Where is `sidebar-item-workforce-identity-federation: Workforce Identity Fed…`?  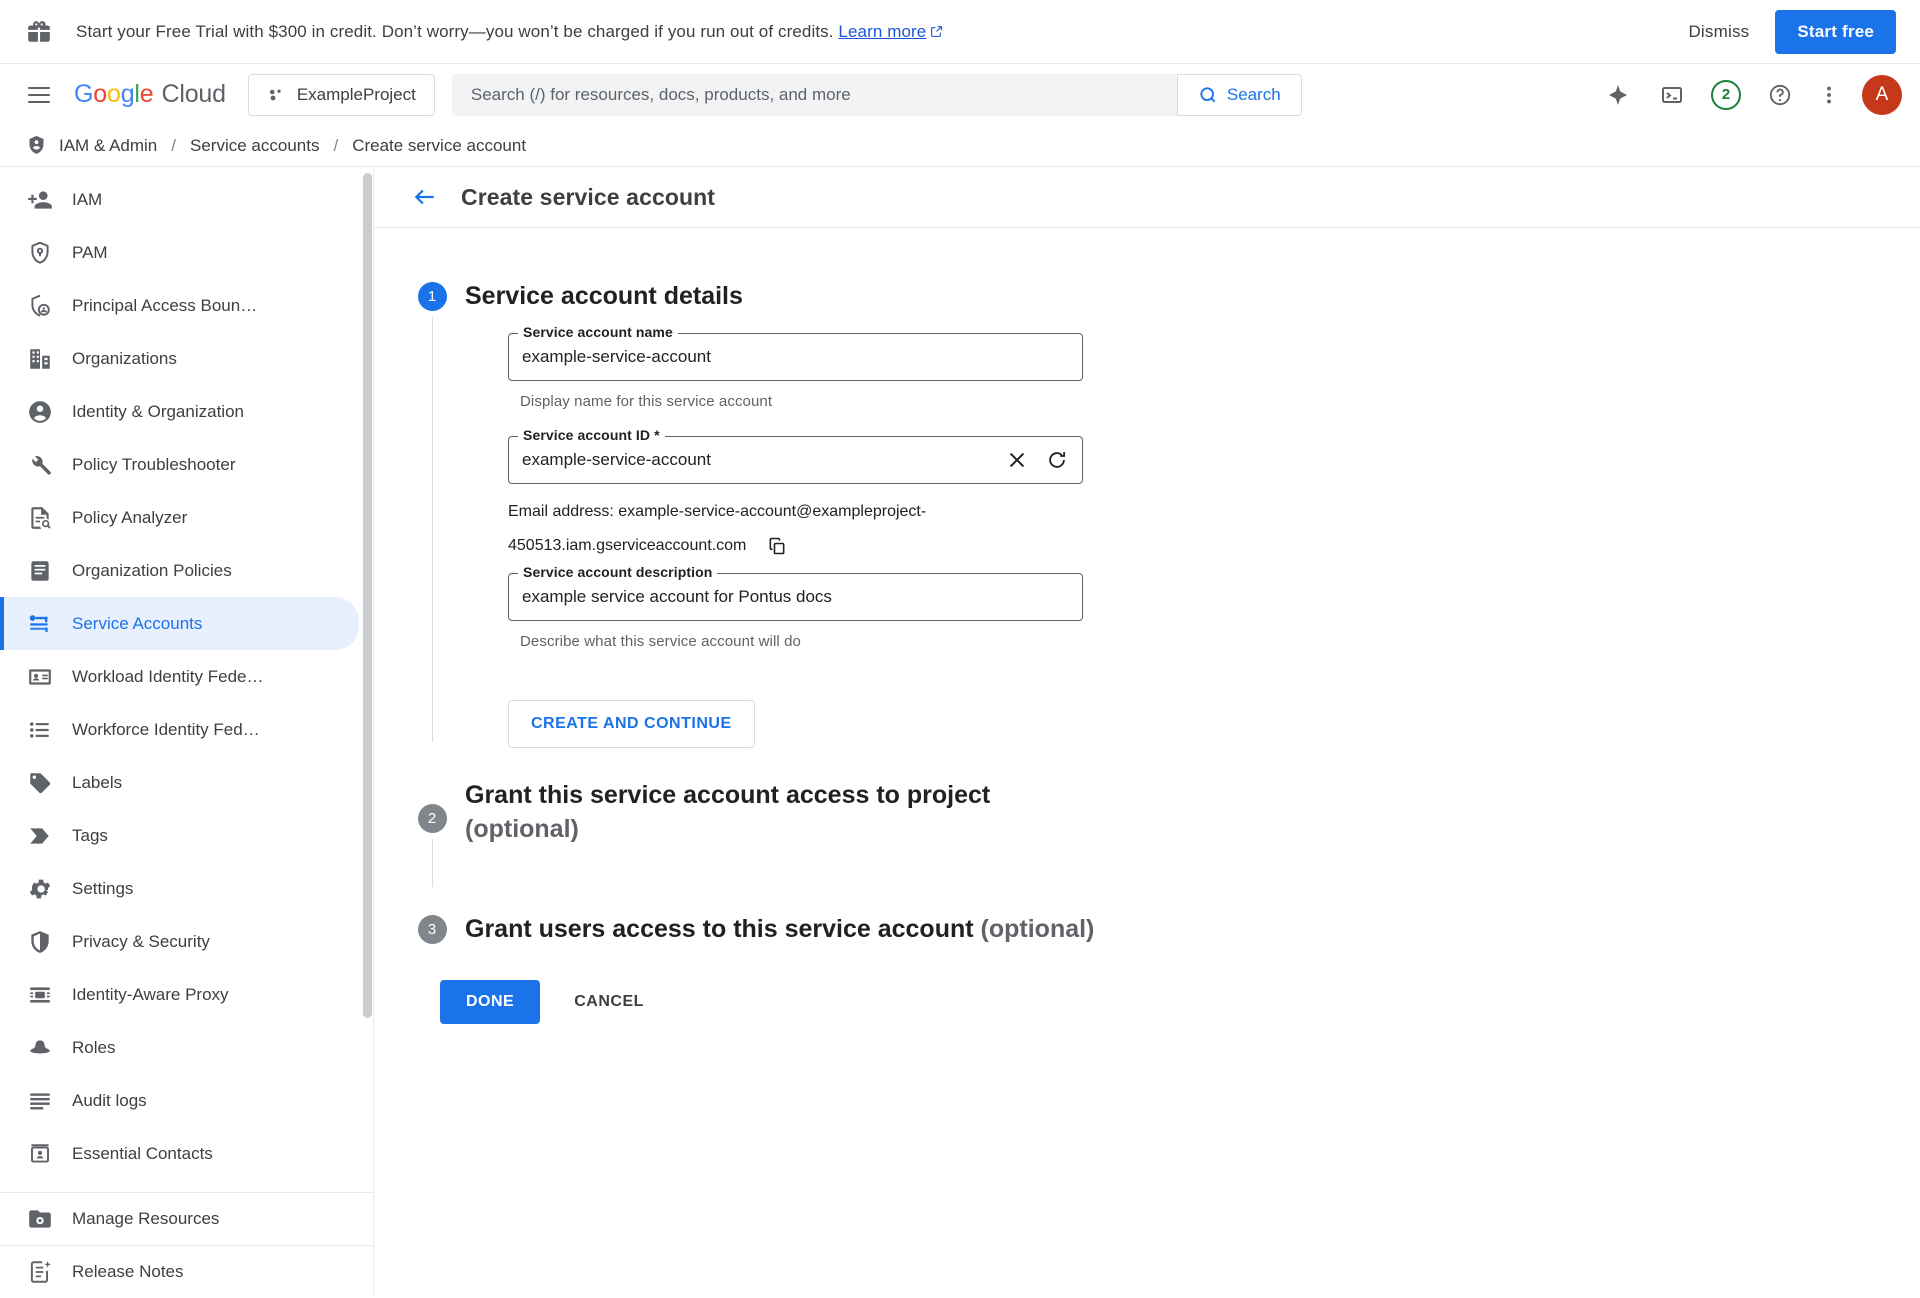 sidebar-item-workforce-identity-federation: Workforce Identity Fed… is located at coordinates (186, 729).